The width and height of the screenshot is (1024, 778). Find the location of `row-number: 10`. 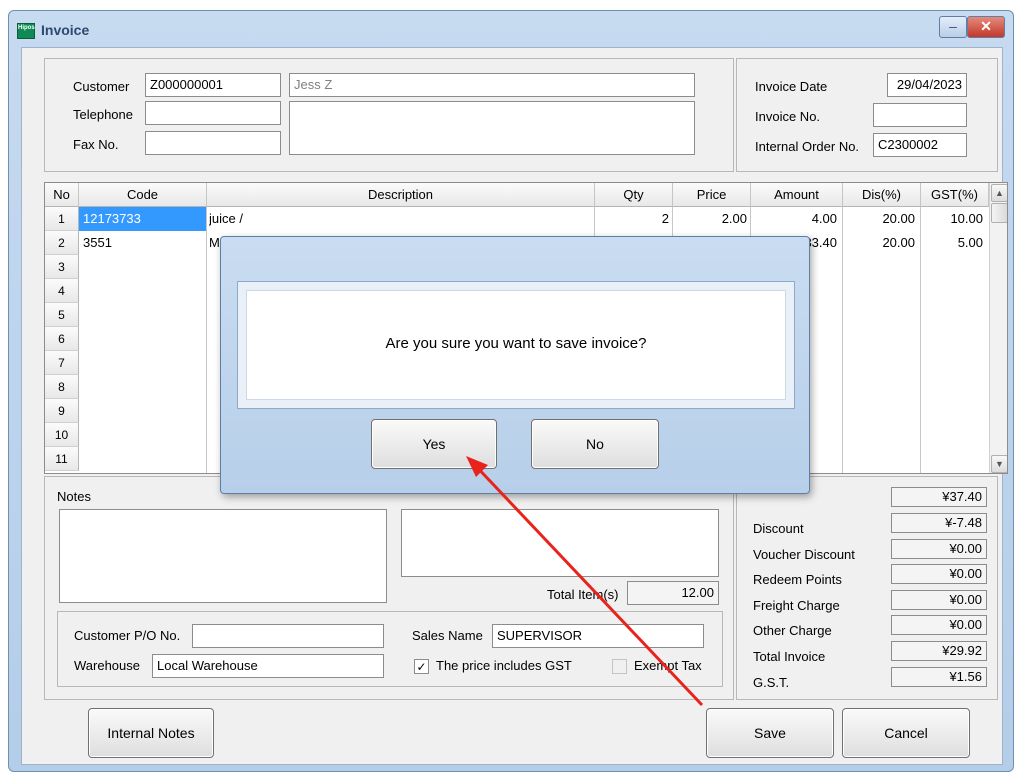

row-number: 10 is located at coordinates (62, 435).